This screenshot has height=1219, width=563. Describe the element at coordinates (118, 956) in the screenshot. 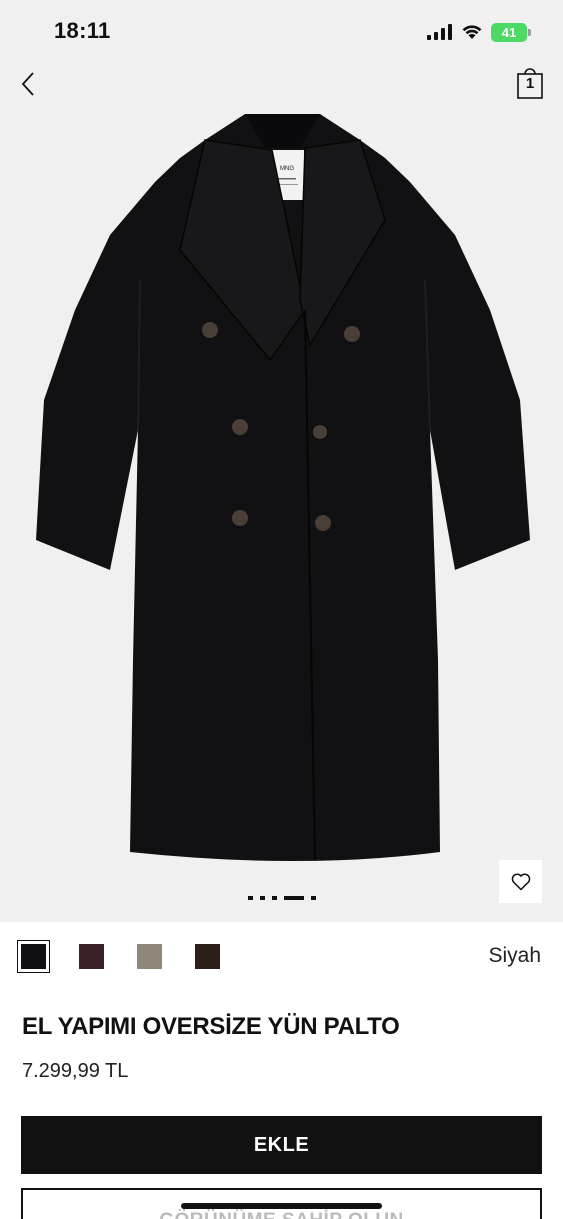

I see `color-swatches` at that location.